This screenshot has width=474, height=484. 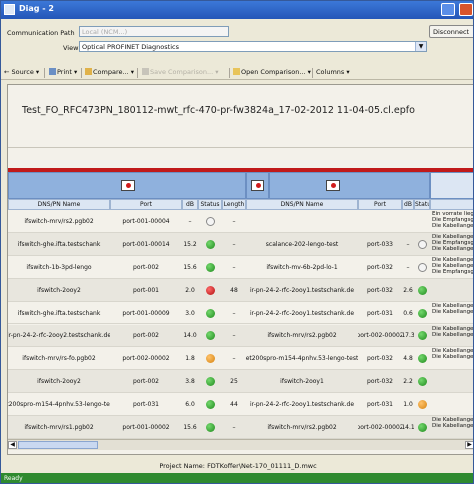 I want to click on horizontal-scrollbar: ◀ ▶, so click(x=240, y=444).